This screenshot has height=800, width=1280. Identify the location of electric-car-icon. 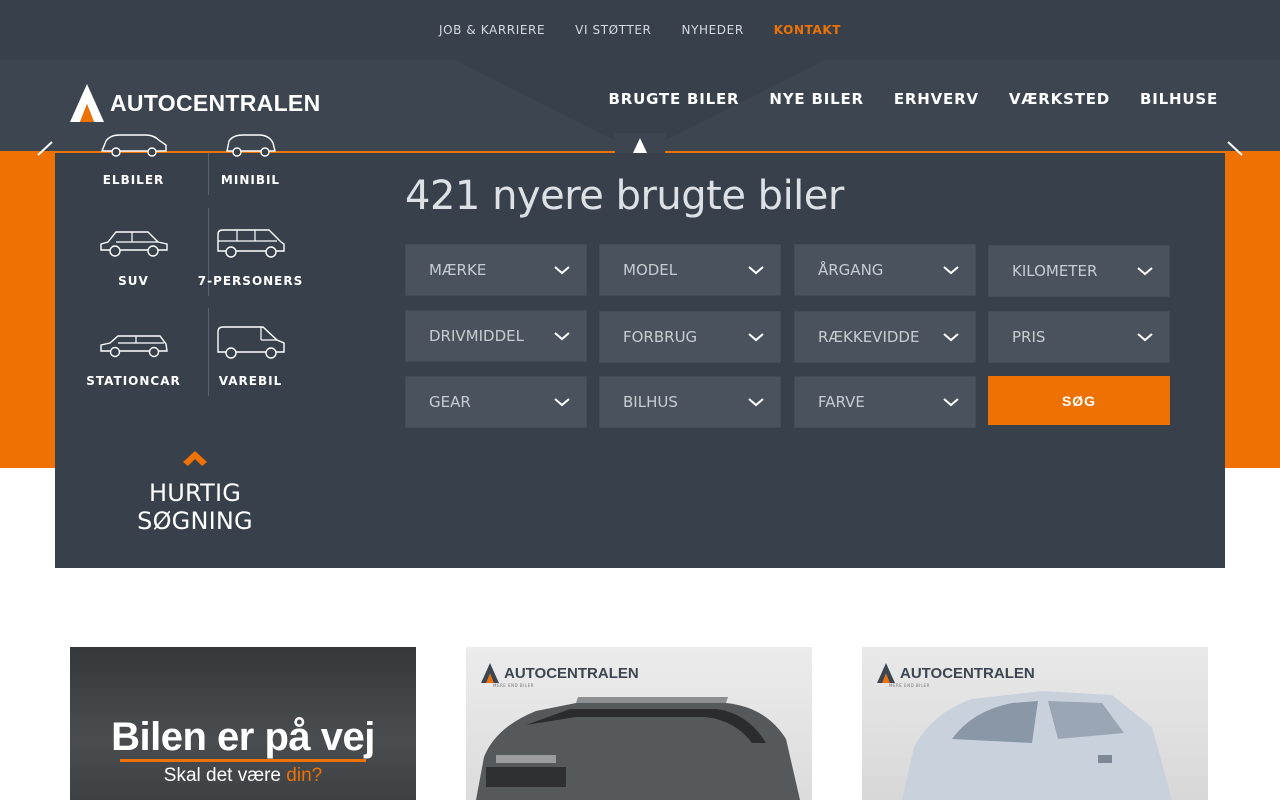
(133, 145).